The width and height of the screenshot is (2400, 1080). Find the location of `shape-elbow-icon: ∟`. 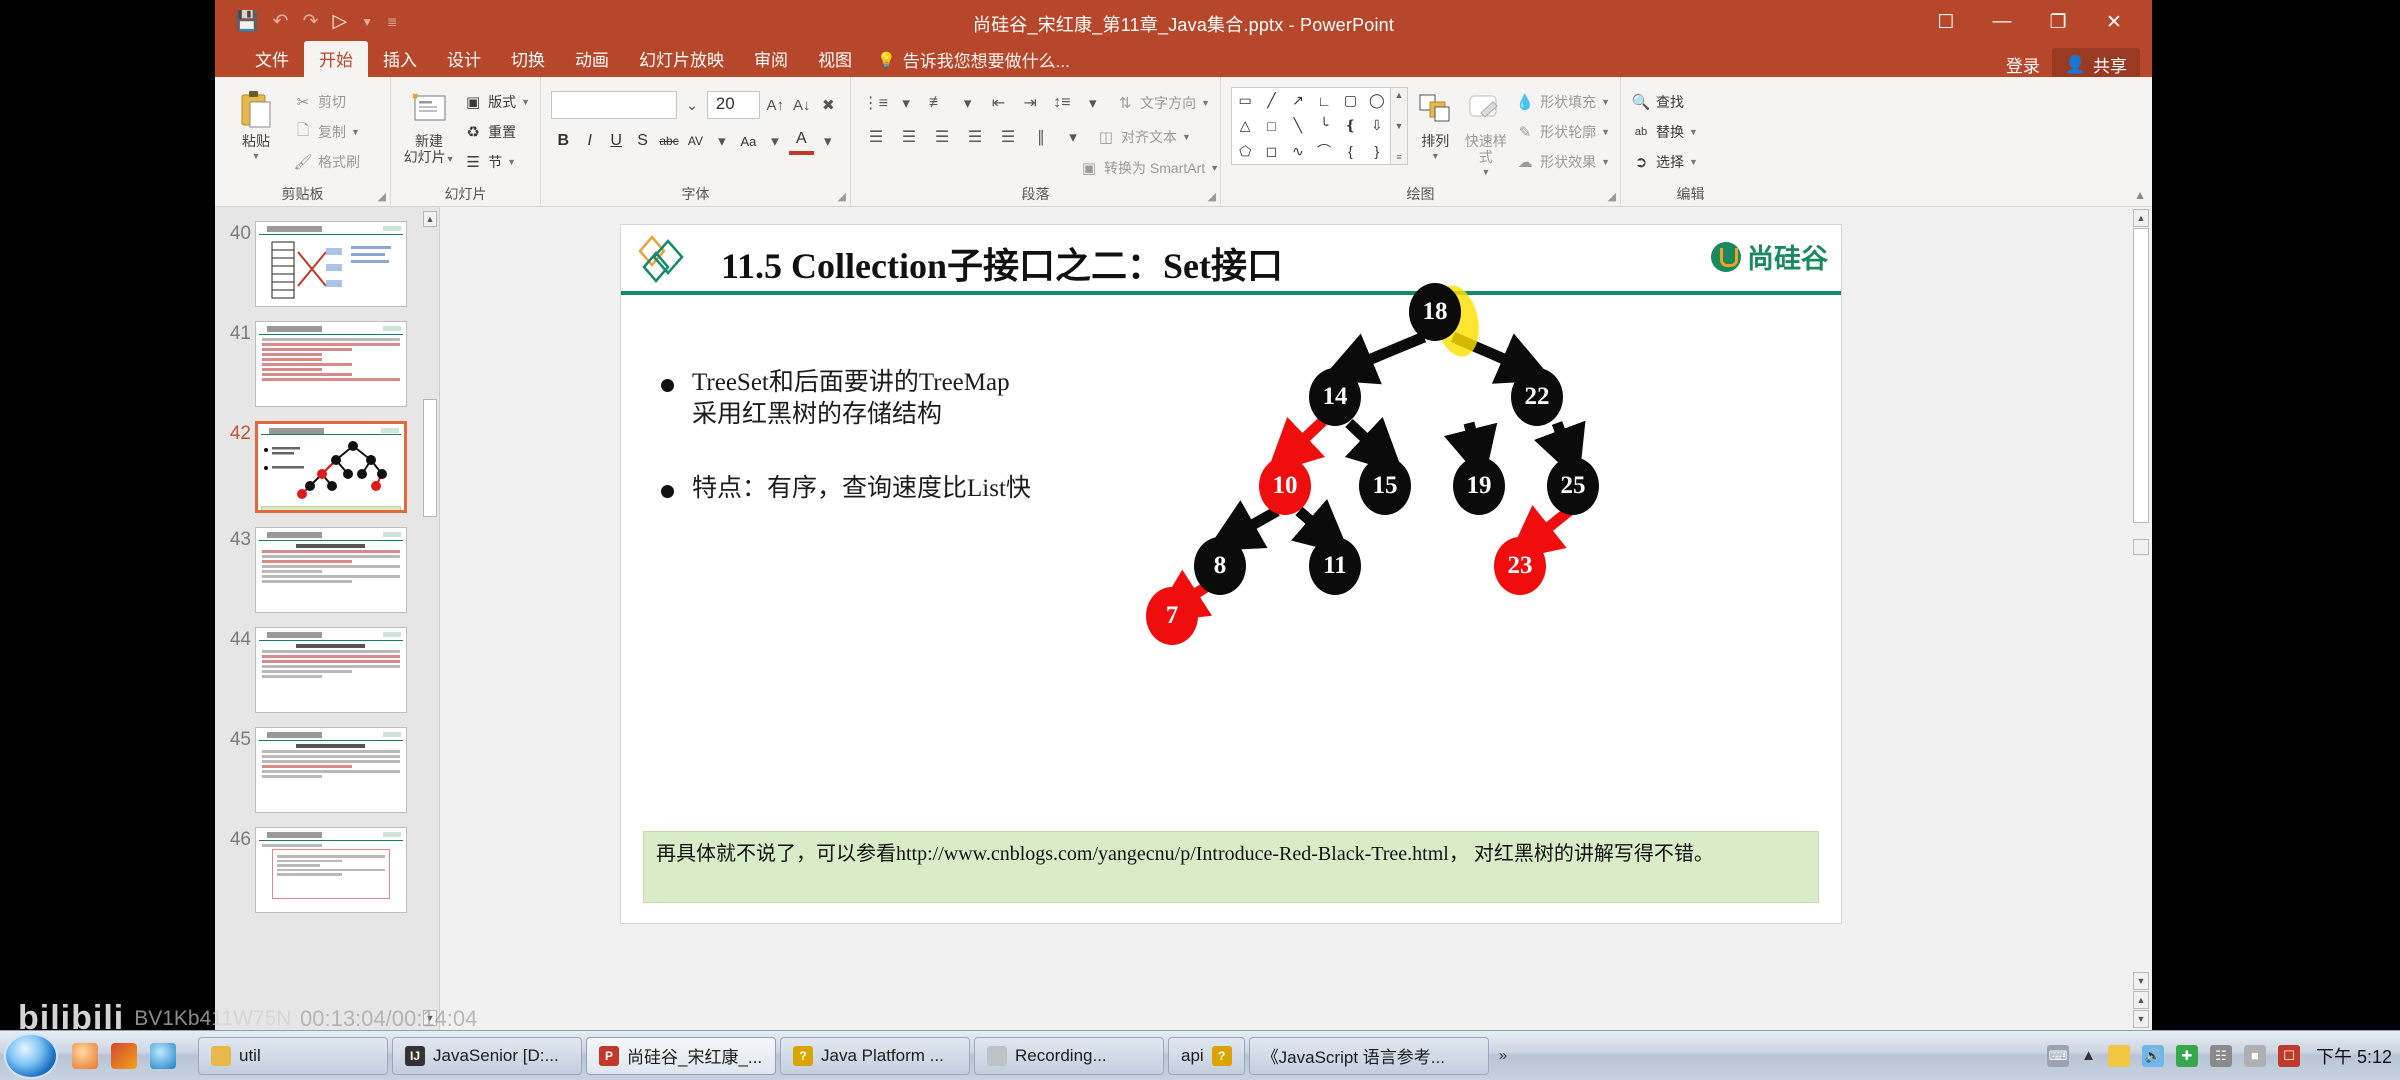

shape-elbow-icon: ∟ is located at coordinates (1324, 100).